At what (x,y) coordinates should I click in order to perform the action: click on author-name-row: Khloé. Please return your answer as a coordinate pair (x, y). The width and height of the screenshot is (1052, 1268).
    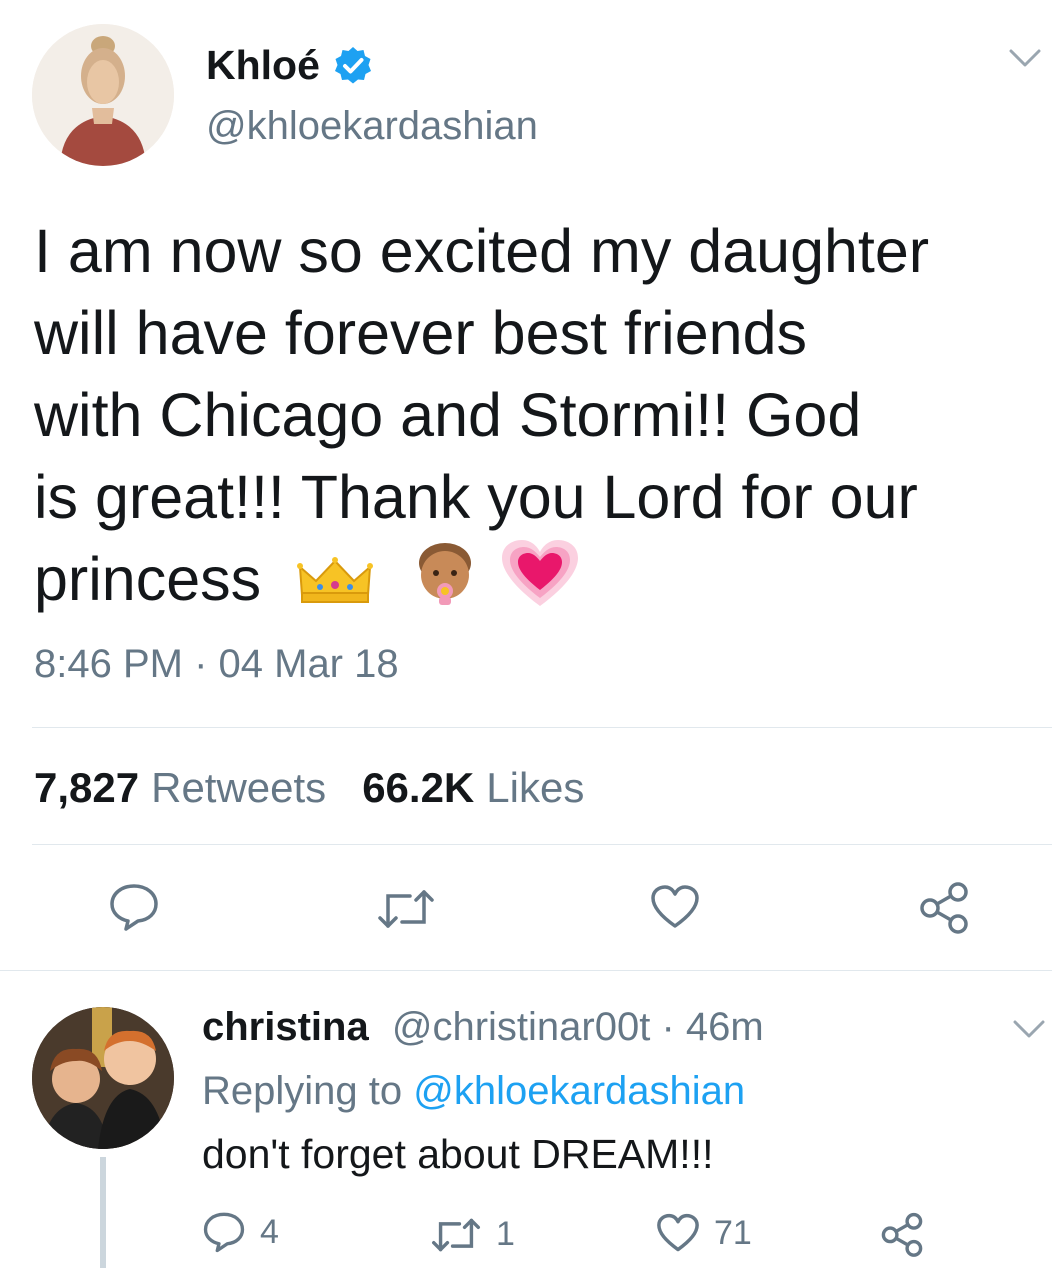
    Looking at the image, I should click on (290, 65).